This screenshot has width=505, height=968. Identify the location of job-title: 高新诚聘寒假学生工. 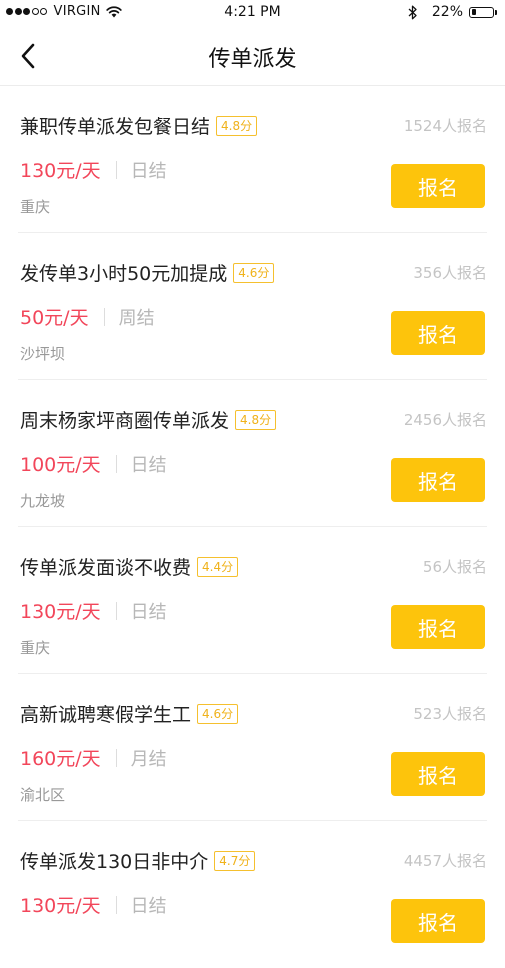
(106, 715).